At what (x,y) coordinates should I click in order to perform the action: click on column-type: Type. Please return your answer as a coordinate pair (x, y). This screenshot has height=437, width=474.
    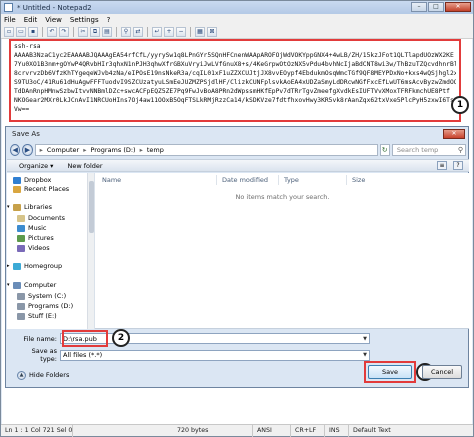
    Looking at the image, I should click on (291, 180).